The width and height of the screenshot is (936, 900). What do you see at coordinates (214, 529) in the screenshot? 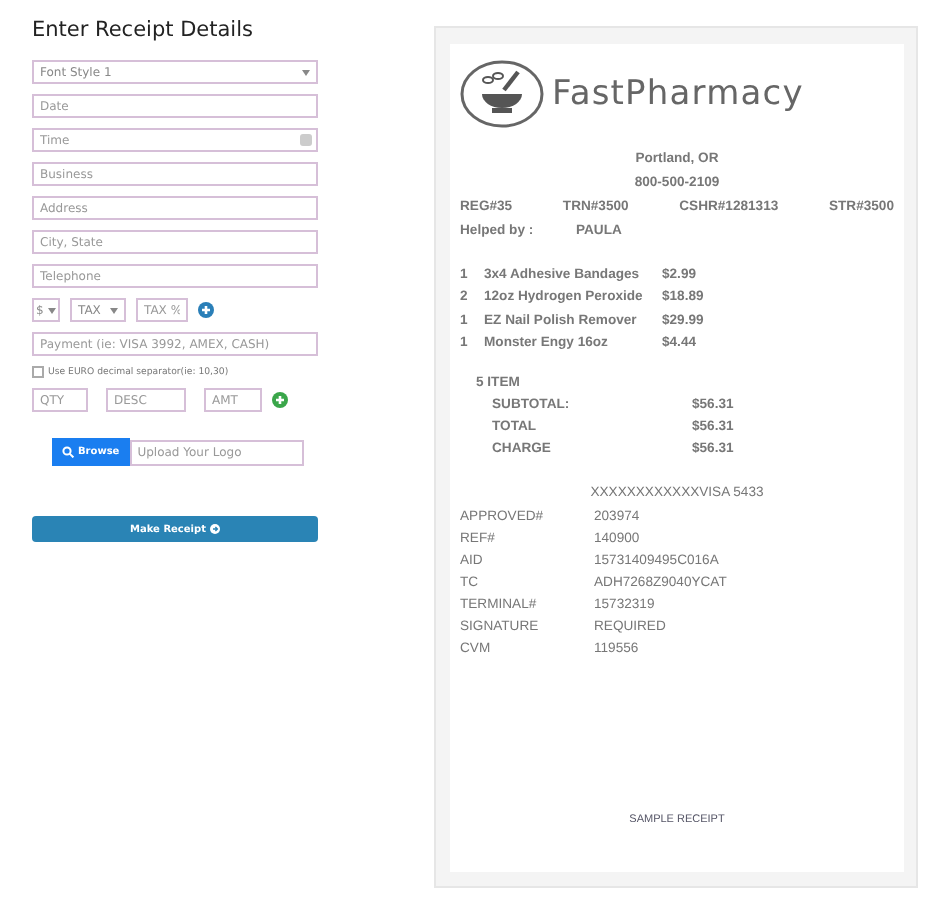
I see `arrow-circle-icon` at bounding box center [214, 529].